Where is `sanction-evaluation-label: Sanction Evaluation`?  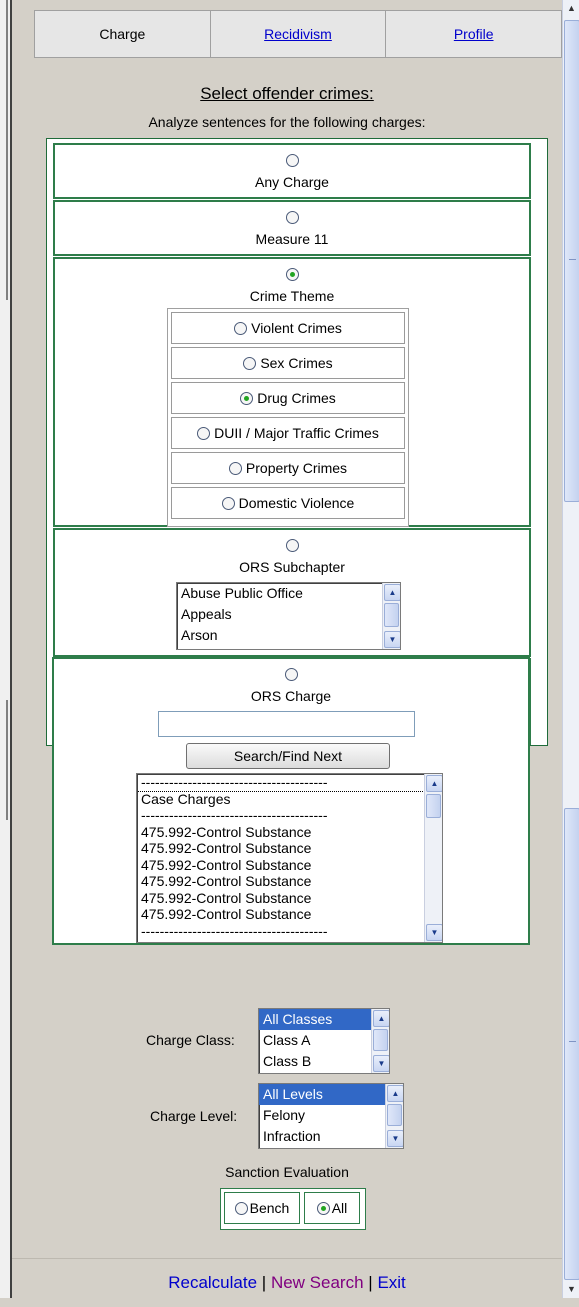 sanction-evaluation-label: Sanction Evaluation is located at coordinates (287, 1172).